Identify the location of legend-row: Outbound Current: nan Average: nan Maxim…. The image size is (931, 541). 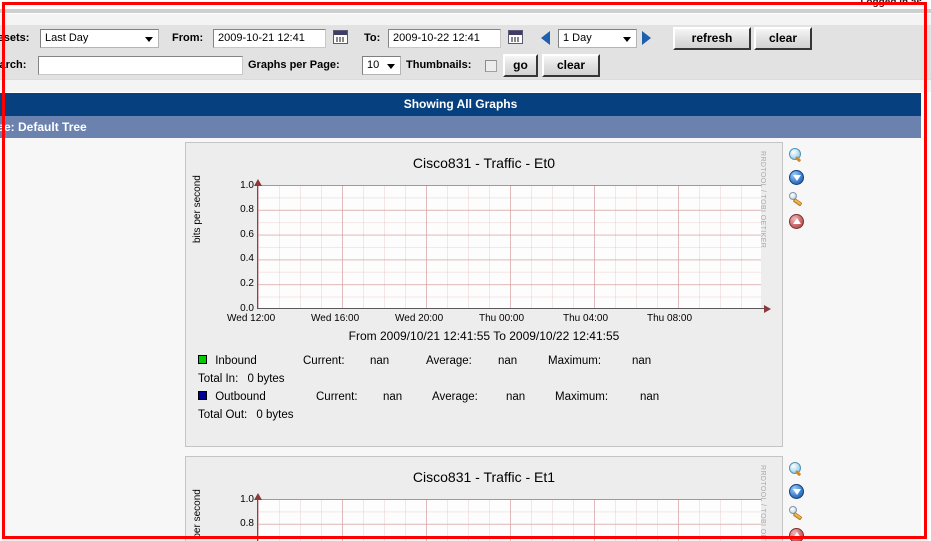
(488, 400).